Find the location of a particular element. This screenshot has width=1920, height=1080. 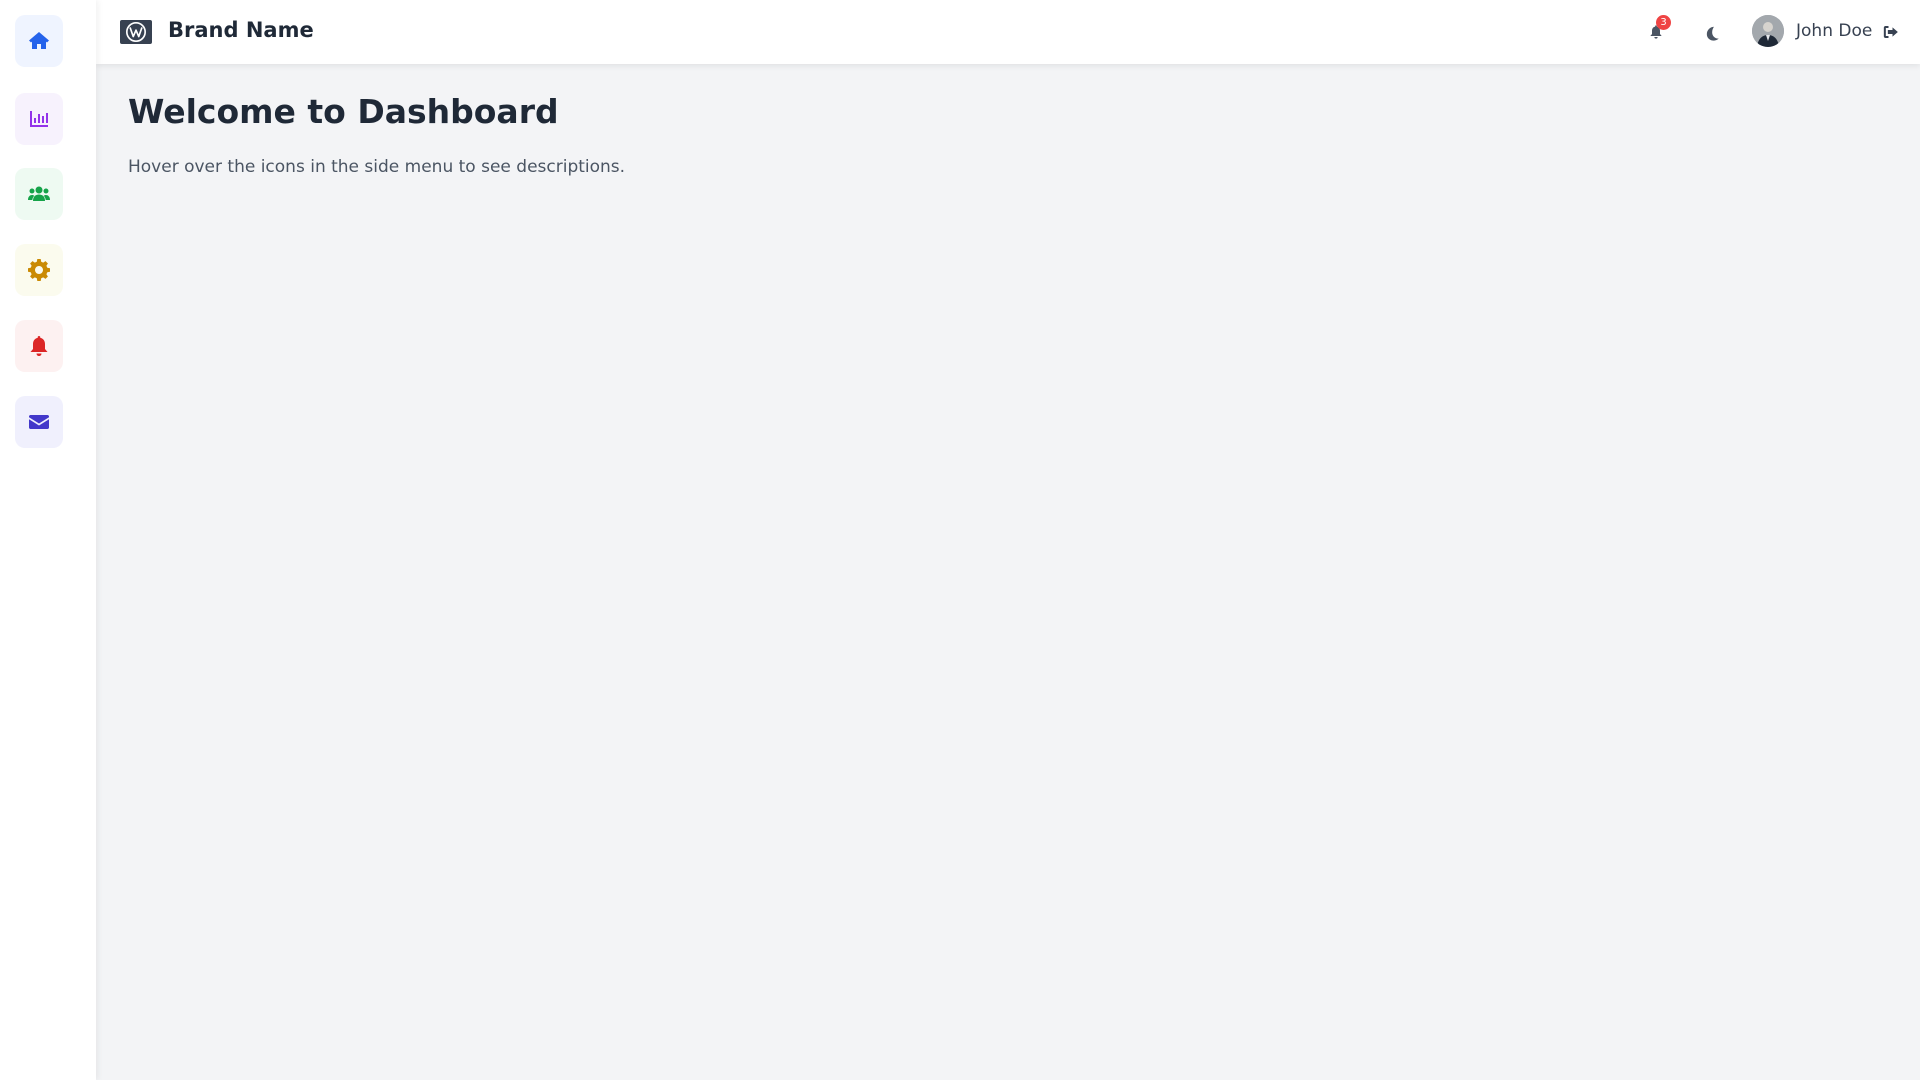

dark-mode-toggle is located at coordinates (1712, 33).